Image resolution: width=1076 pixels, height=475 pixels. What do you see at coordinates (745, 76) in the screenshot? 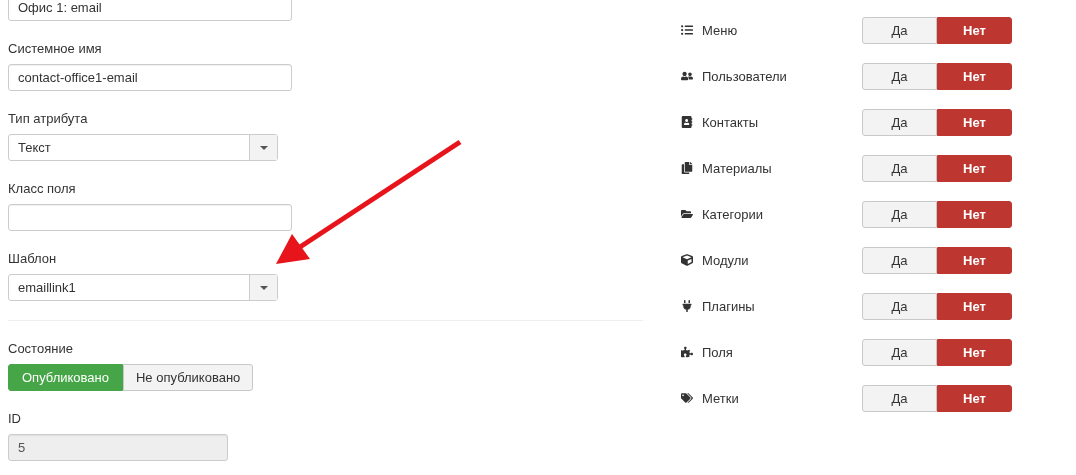
I see `permission-label: Пользователи` at bounding box center [745, 76].